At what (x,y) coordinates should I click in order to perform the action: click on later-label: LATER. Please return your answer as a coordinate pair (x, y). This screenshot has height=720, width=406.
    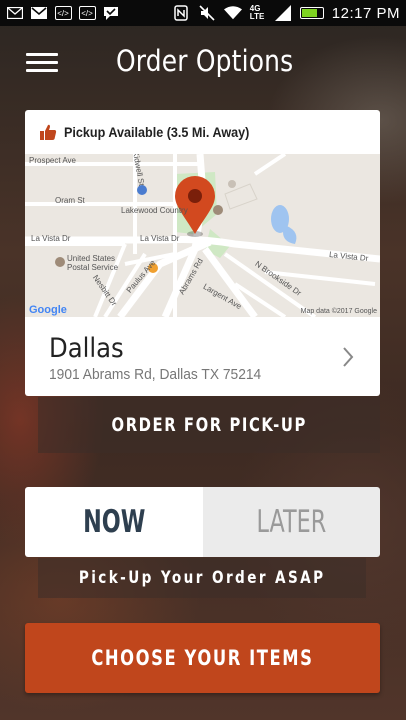
    Looking at the image, I should click on (291, 522).